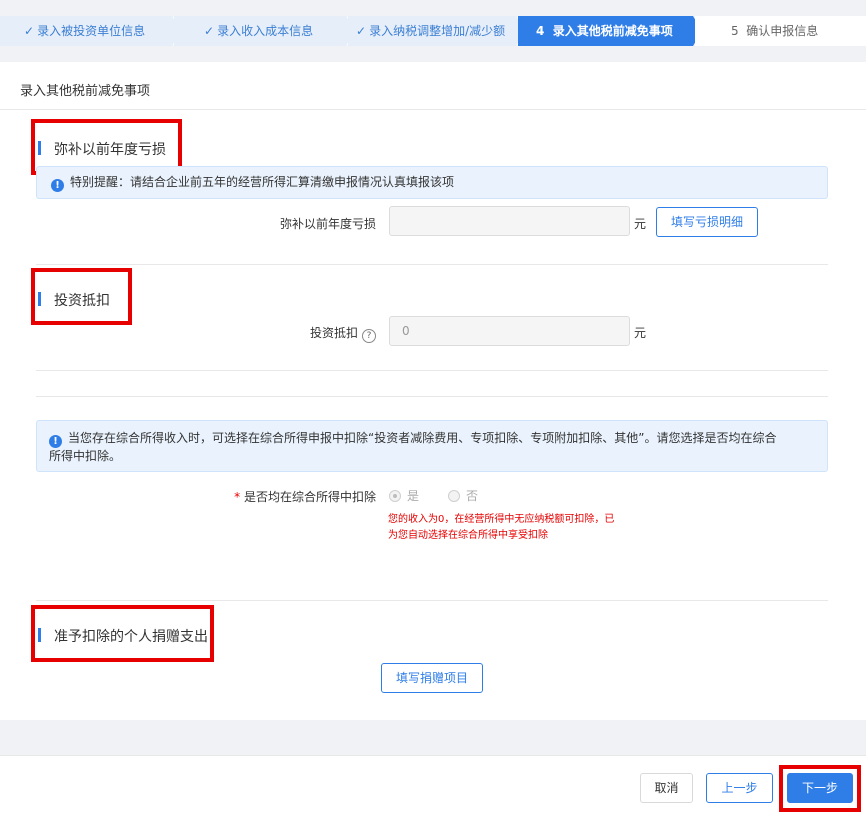  I want to click on tip-loss: ! 特别提醒：请结合企业前五年的经营所得汇算清缴申报情况认真填报该项, so click(432, 182).